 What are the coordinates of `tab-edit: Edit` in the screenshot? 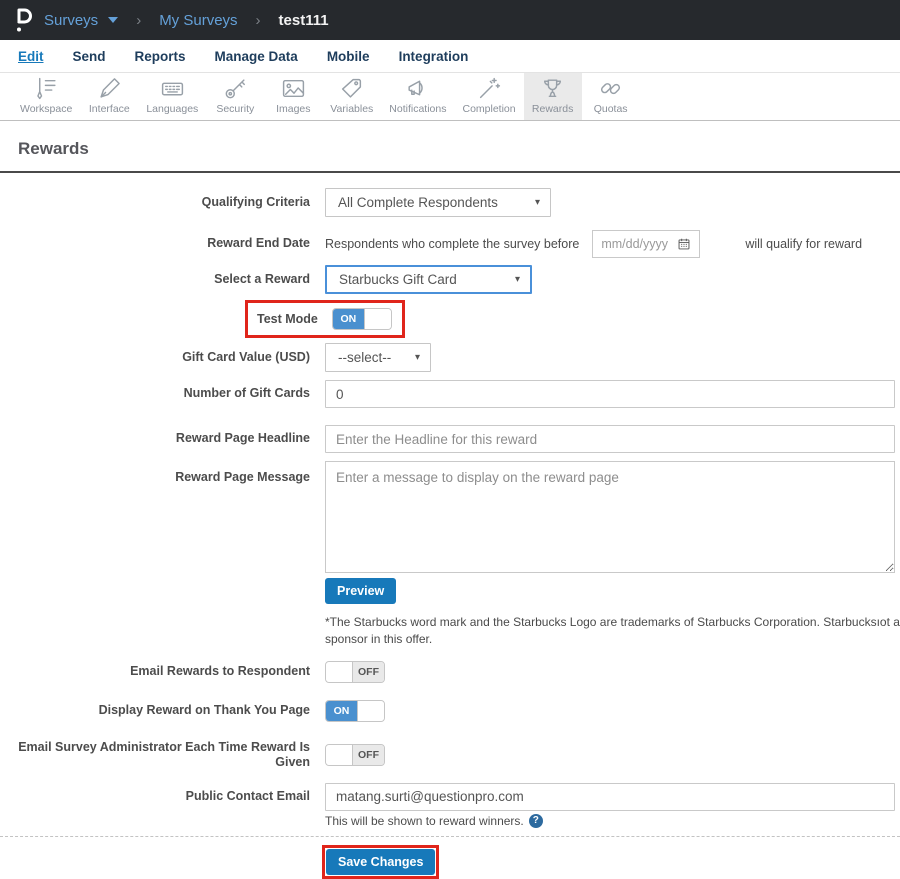 It's located at (31, 56).